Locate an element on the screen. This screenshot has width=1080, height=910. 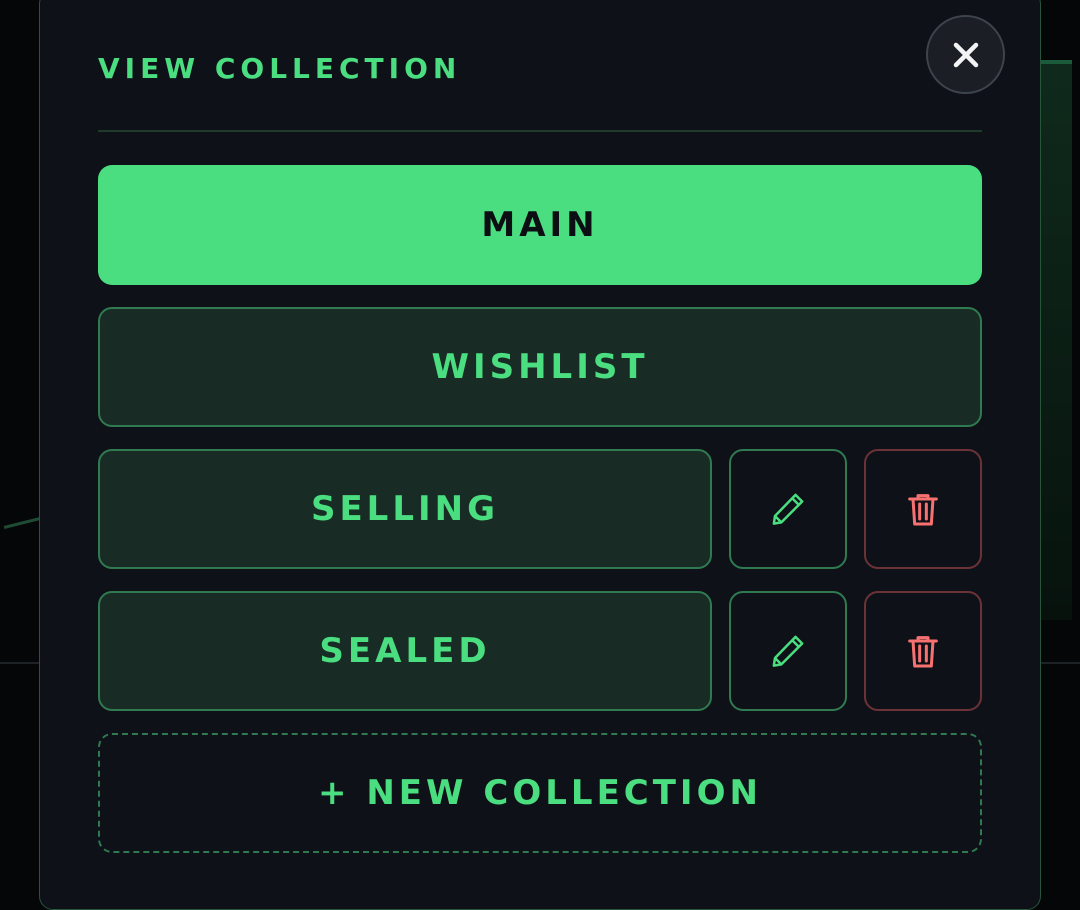
close-icon is located at coordinates (965, 54).